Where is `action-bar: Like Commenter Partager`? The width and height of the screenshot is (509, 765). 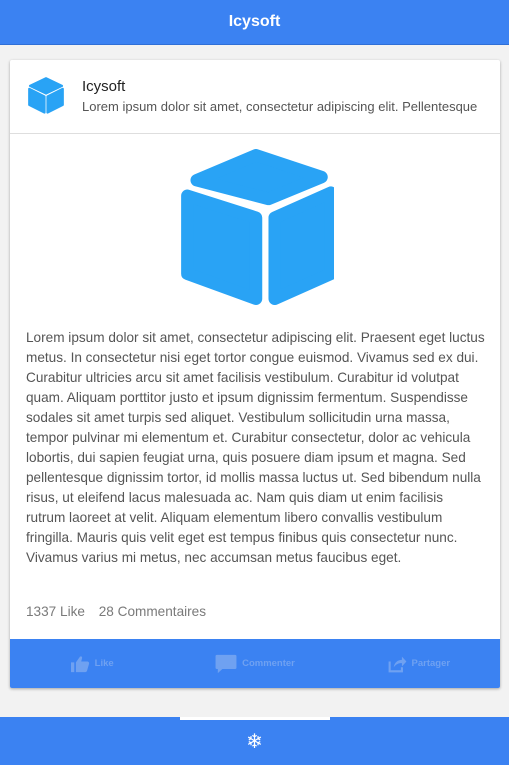
action-bar: Like Commenter Partager is located at coordinates (255, 663).